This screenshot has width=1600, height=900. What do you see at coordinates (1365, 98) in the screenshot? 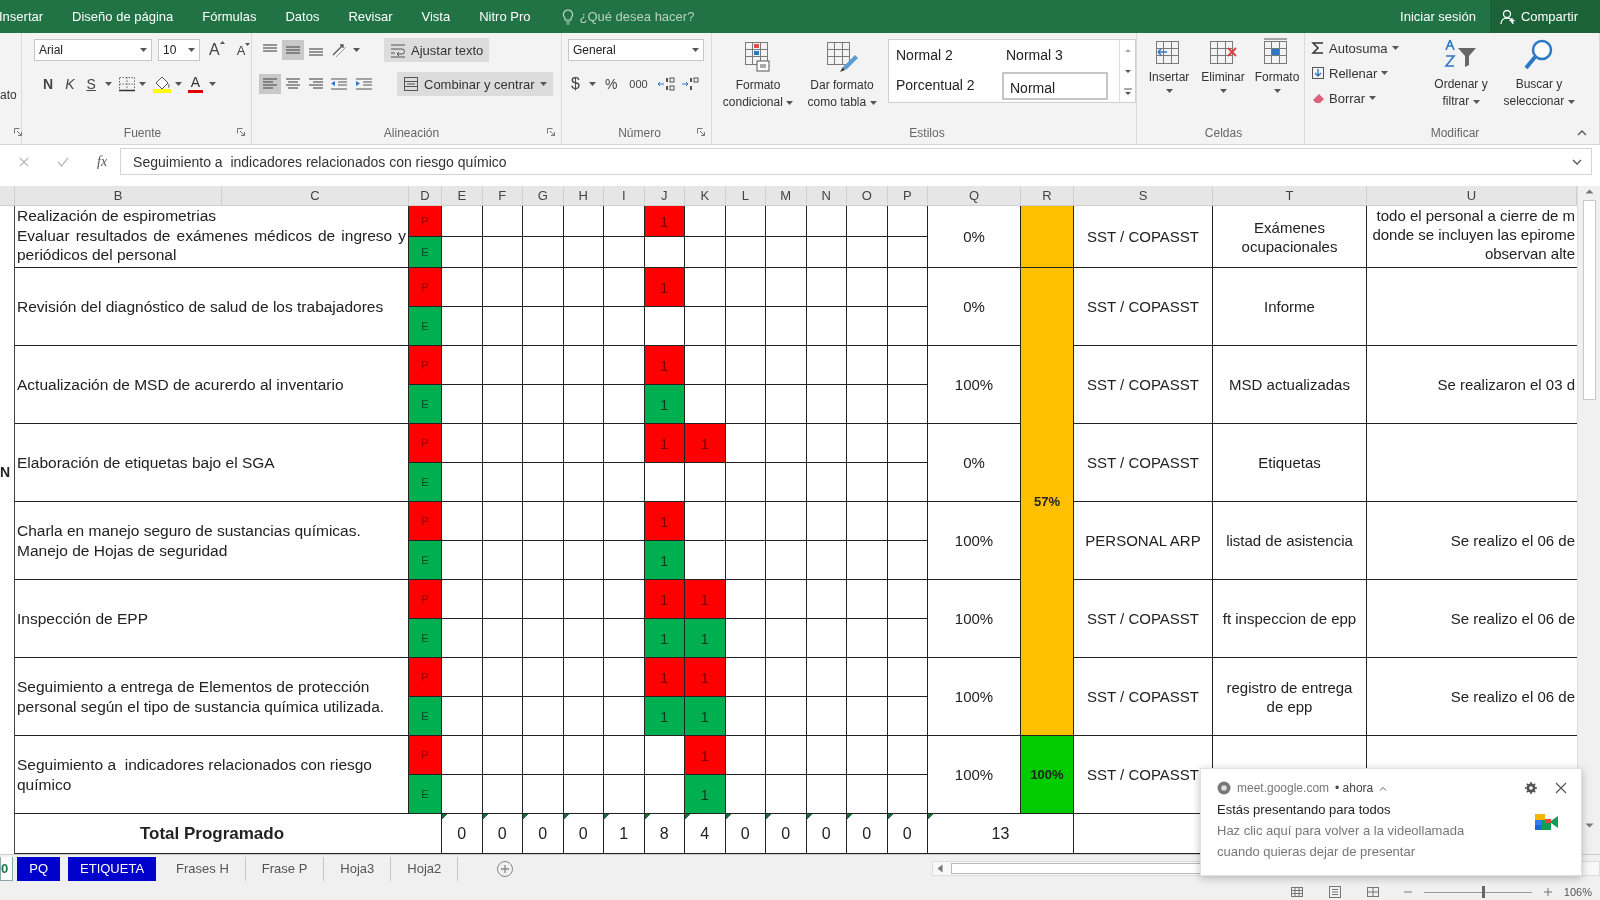
I see `clear-button: Borrar` at bounding box center [1365, 98].